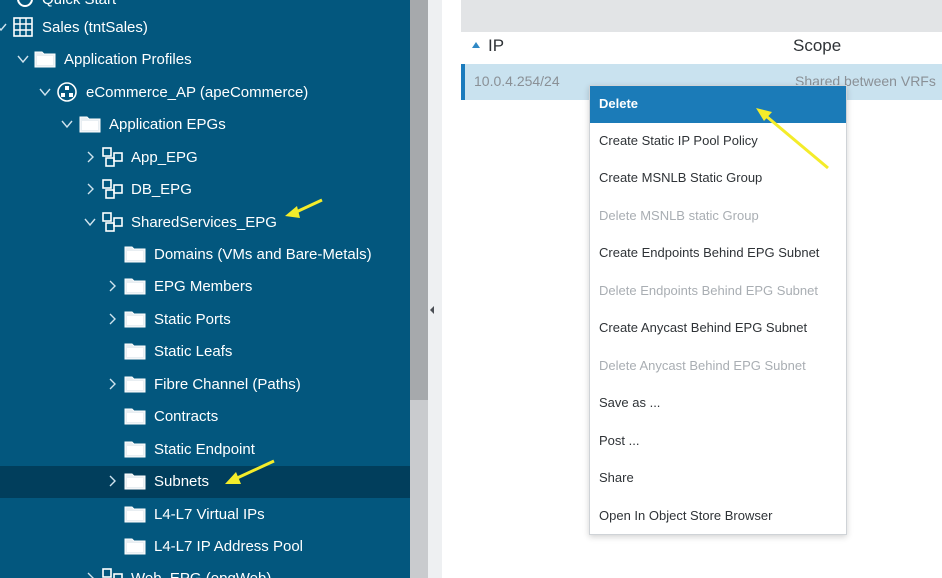 The height and width of the screenshot is (578, 942). I want to click on tree-item-static-ports: Static Ports, so click(205, 320).